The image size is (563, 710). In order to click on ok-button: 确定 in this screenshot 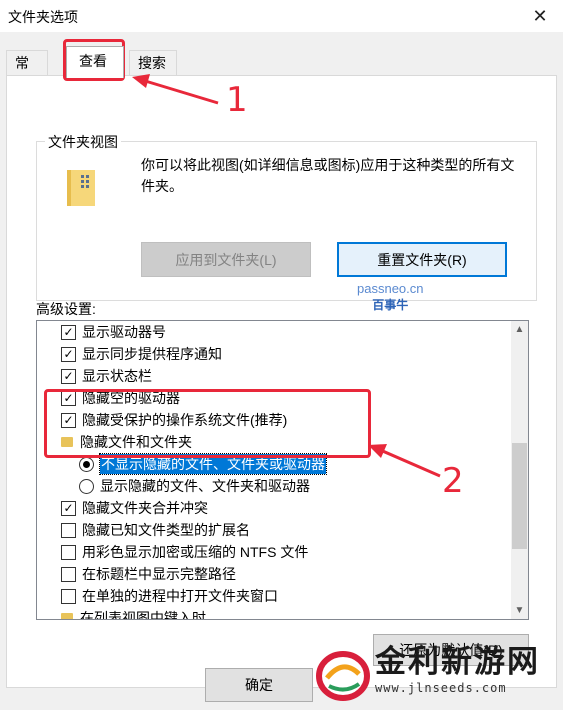, I will do `click(259, 685)`.